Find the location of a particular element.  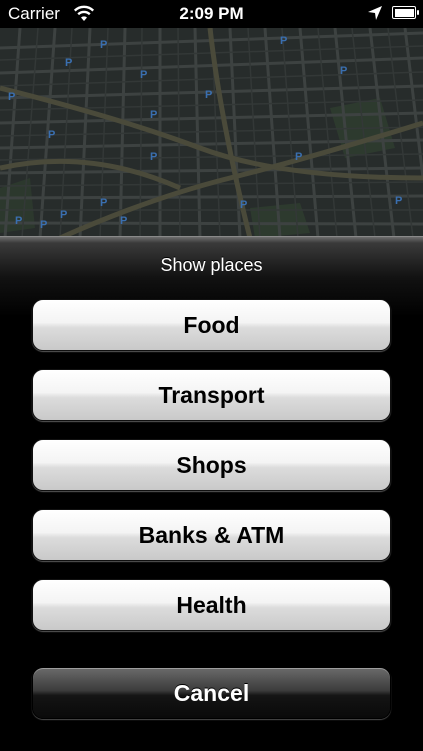

food-button: Food is located at coordinates (211, 325).